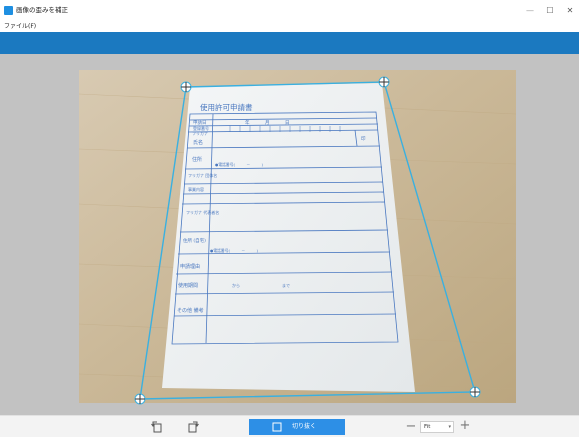 The image size is (579, 437). Describe the element at coordinates (42, 10) in the screenshot. I see `window-title: 画像の歪みを補正` at that location.